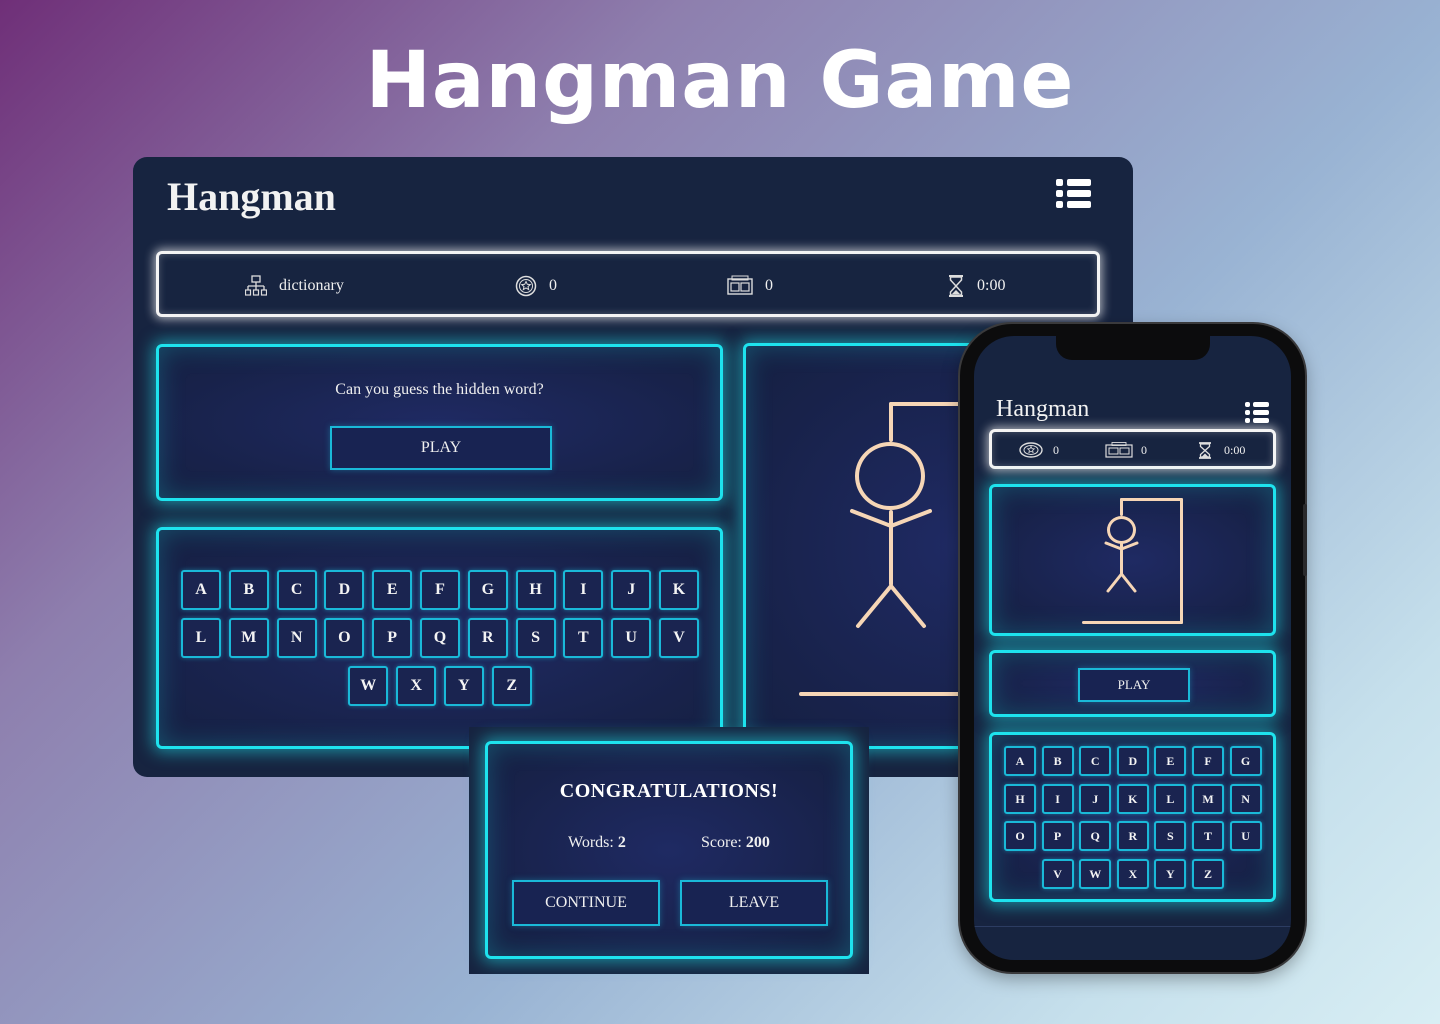 The height and width of the screenshot is (1024, 1440). Describe the element at coordinates (201, 590) in the screenshot. I see `key-a: A` at that location.